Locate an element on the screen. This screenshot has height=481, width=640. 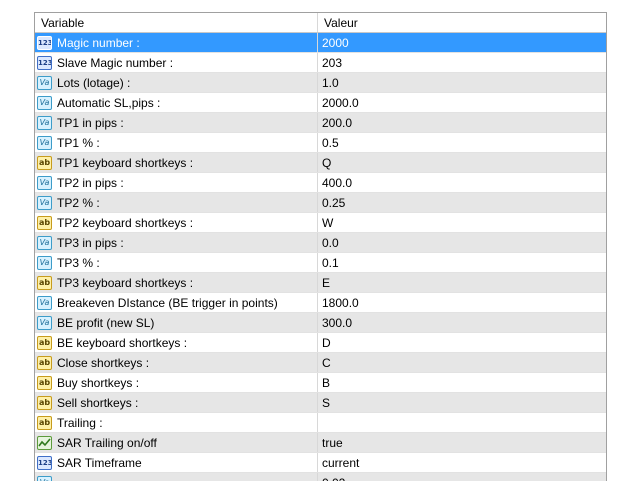
value-cell: 400.0 is located at coordinates (462, 182).